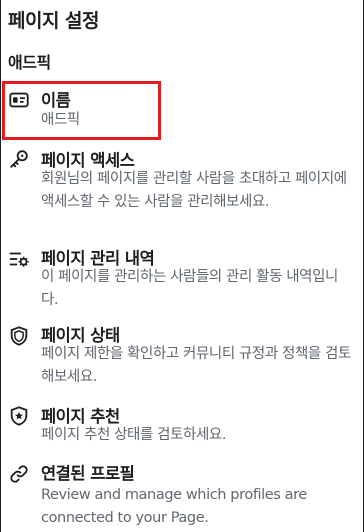 This screenshot has width=364, height=532. Describe the element at coordinates (196, 365) in the screenshot. I see `setting-item-description: 페이지 제한을 확인하고 커뮤니티 규정과 정책을 검토해보세요.` at that location.